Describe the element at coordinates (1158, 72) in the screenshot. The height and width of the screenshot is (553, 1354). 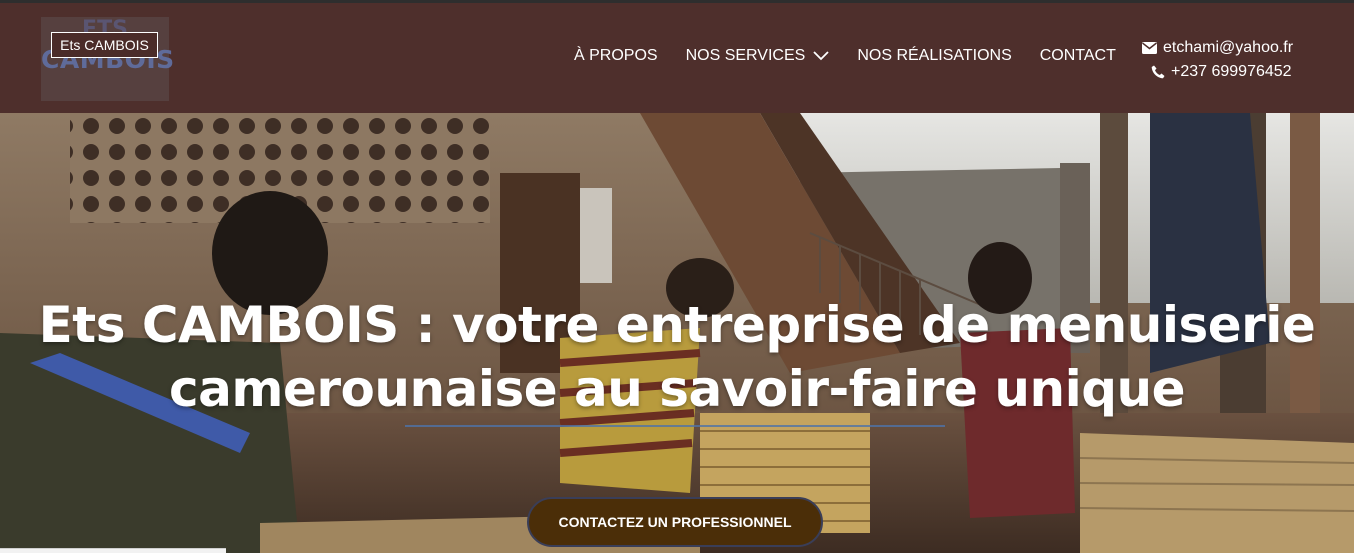
I see `phone-icon` at that location.